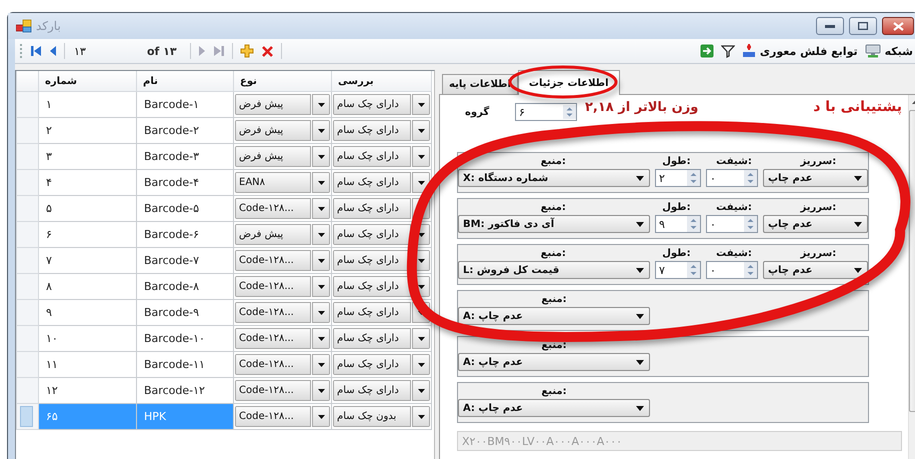 This screenshot has height=459, width=915. I want to click on column-header: بررسی, so click(382, 81).